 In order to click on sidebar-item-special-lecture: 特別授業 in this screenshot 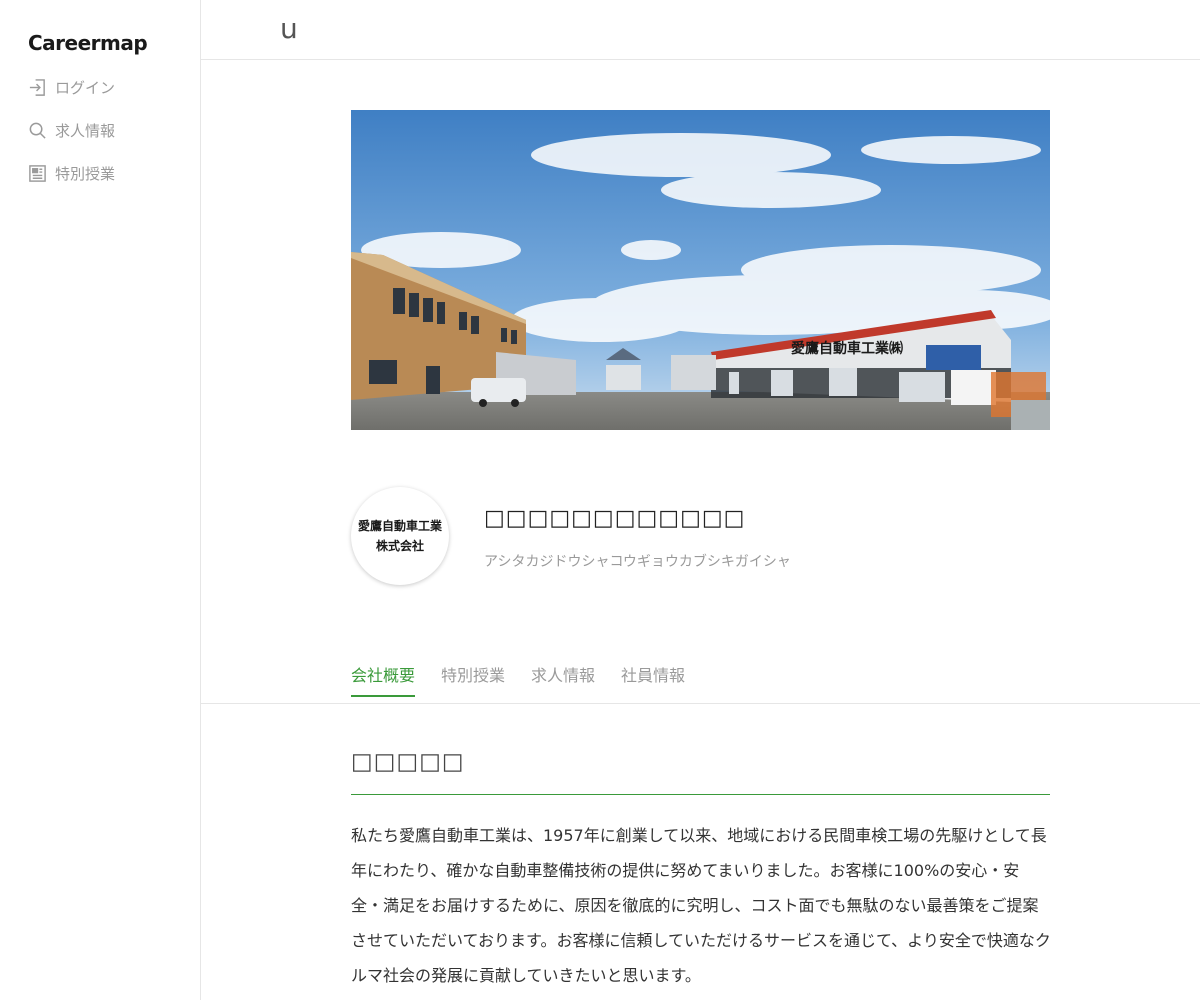, I will do `click(71, 173)`.